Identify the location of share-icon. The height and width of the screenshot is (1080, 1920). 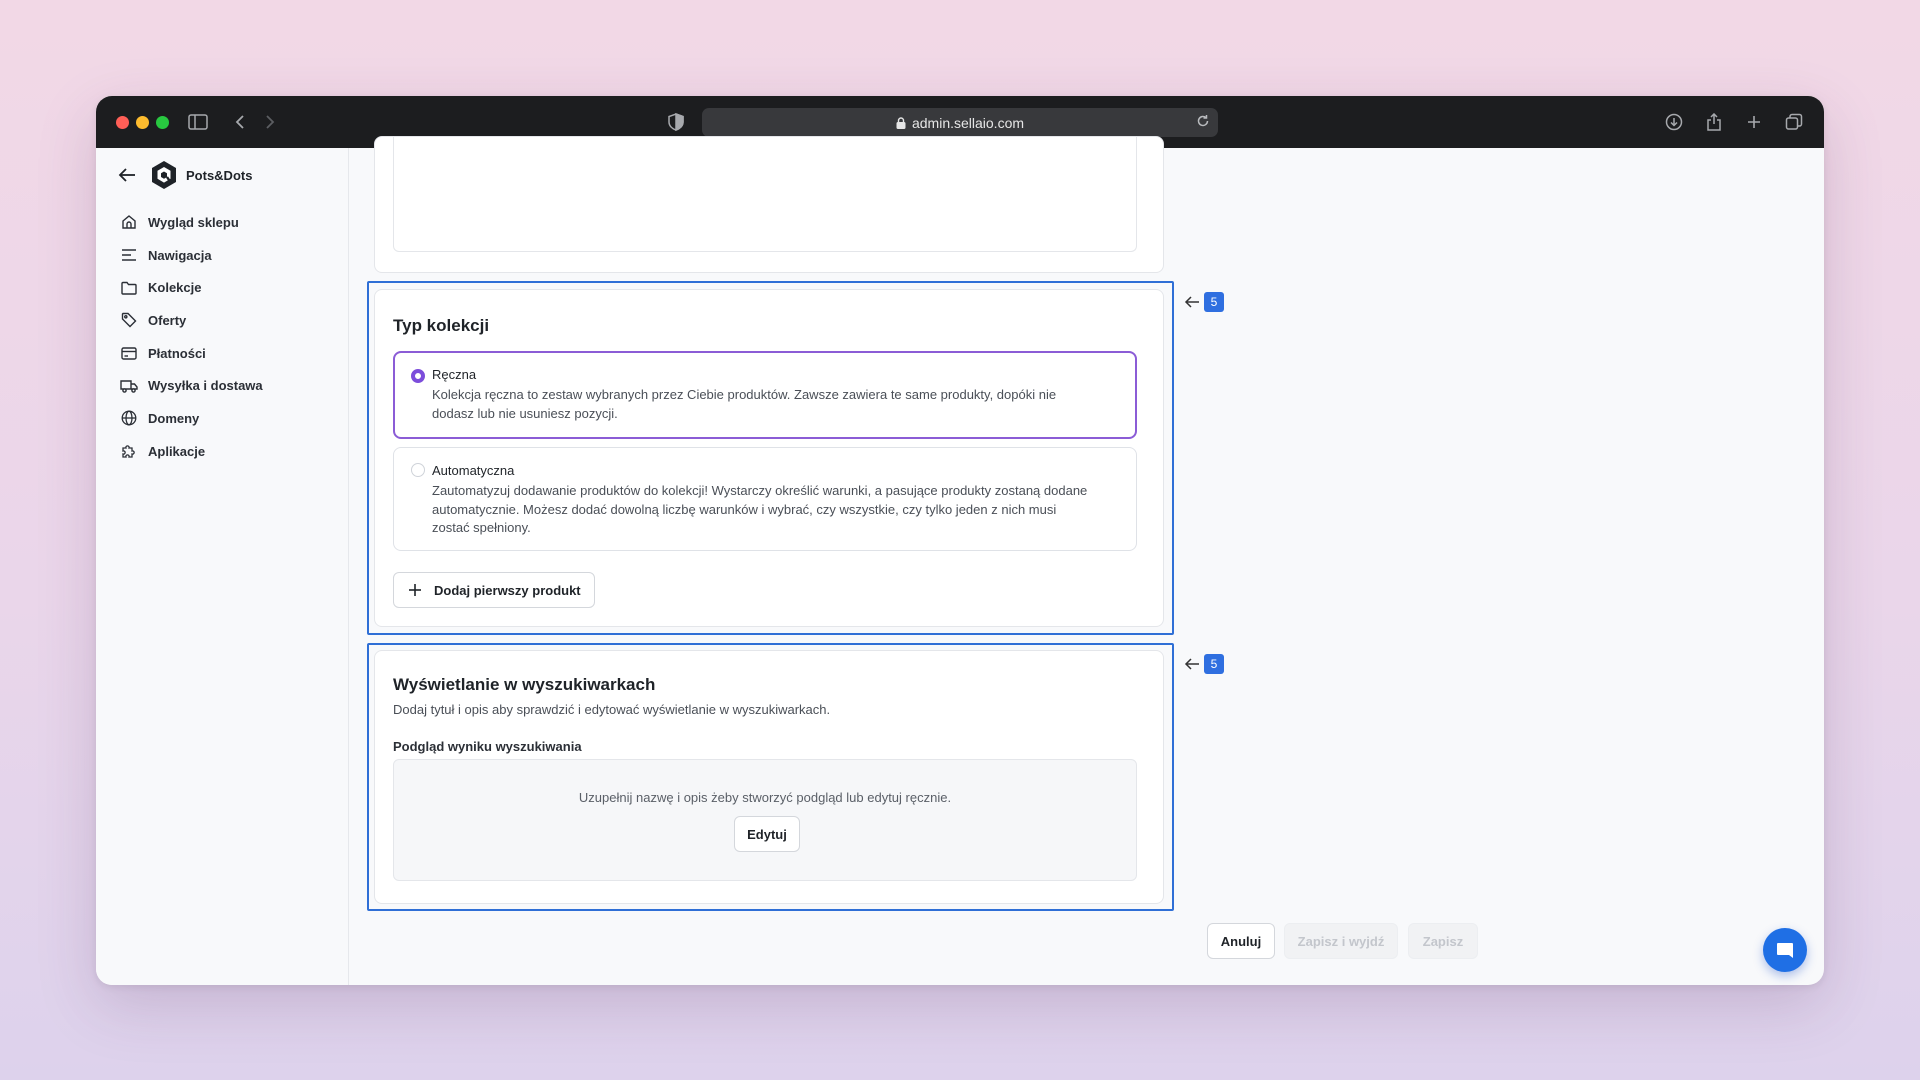
(1714, 122).